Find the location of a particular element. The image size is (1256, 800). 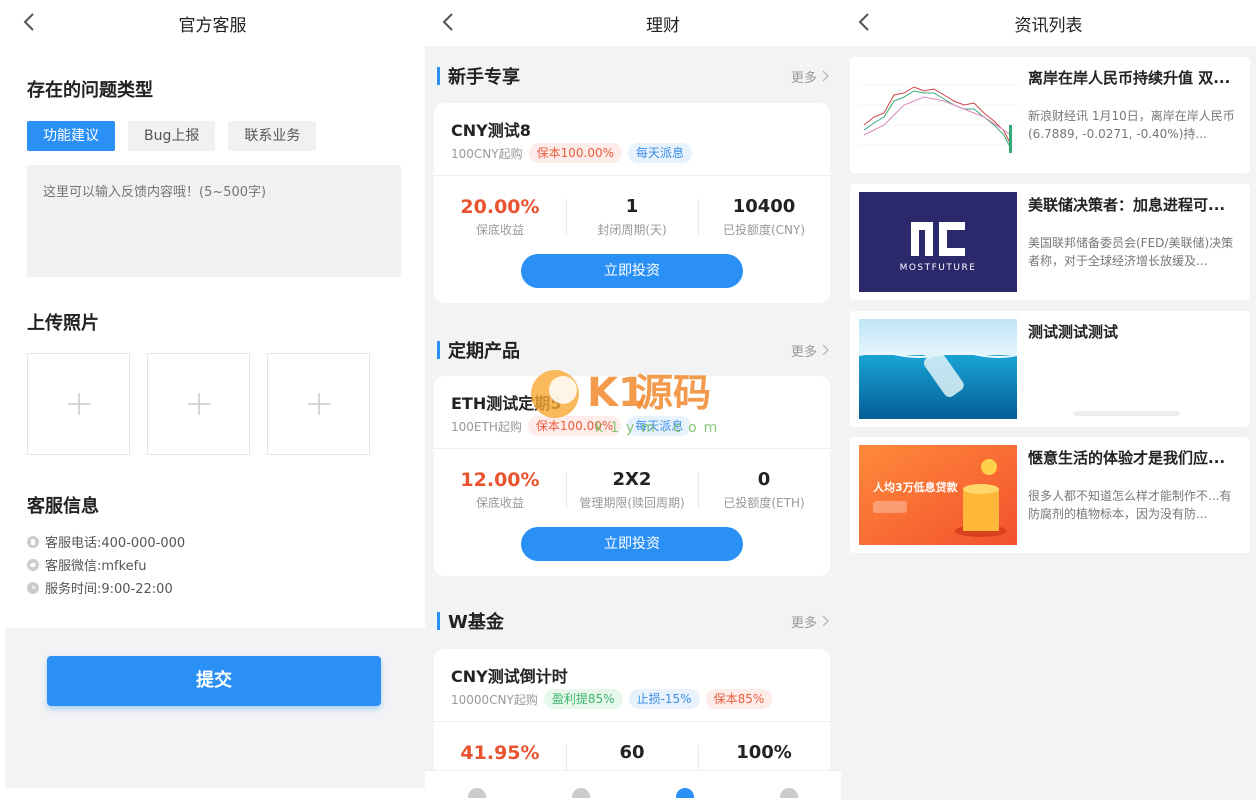

product-name: CNY测试8 is located at coordinates (491, 130).